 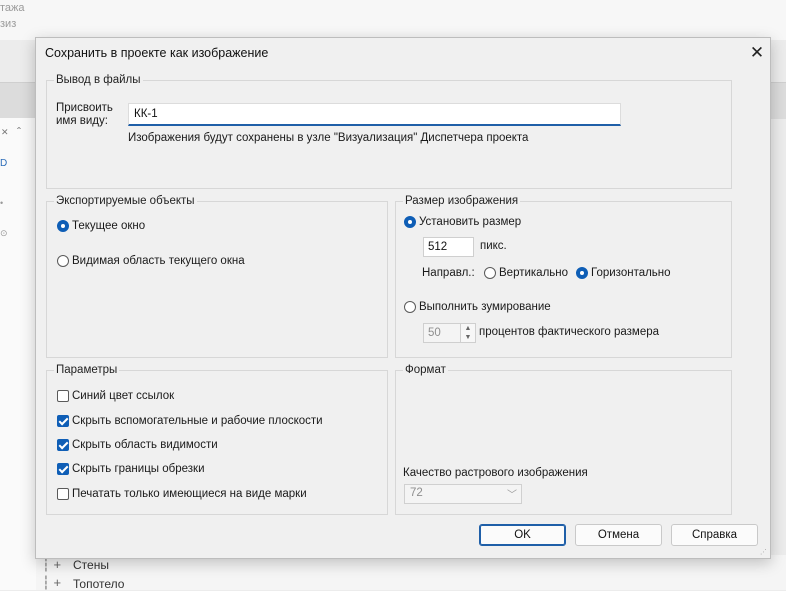 What do you see at coordinates (416, 493) in the screenshot?
I see `quality-value: 72` at bounding box center [416, 493].